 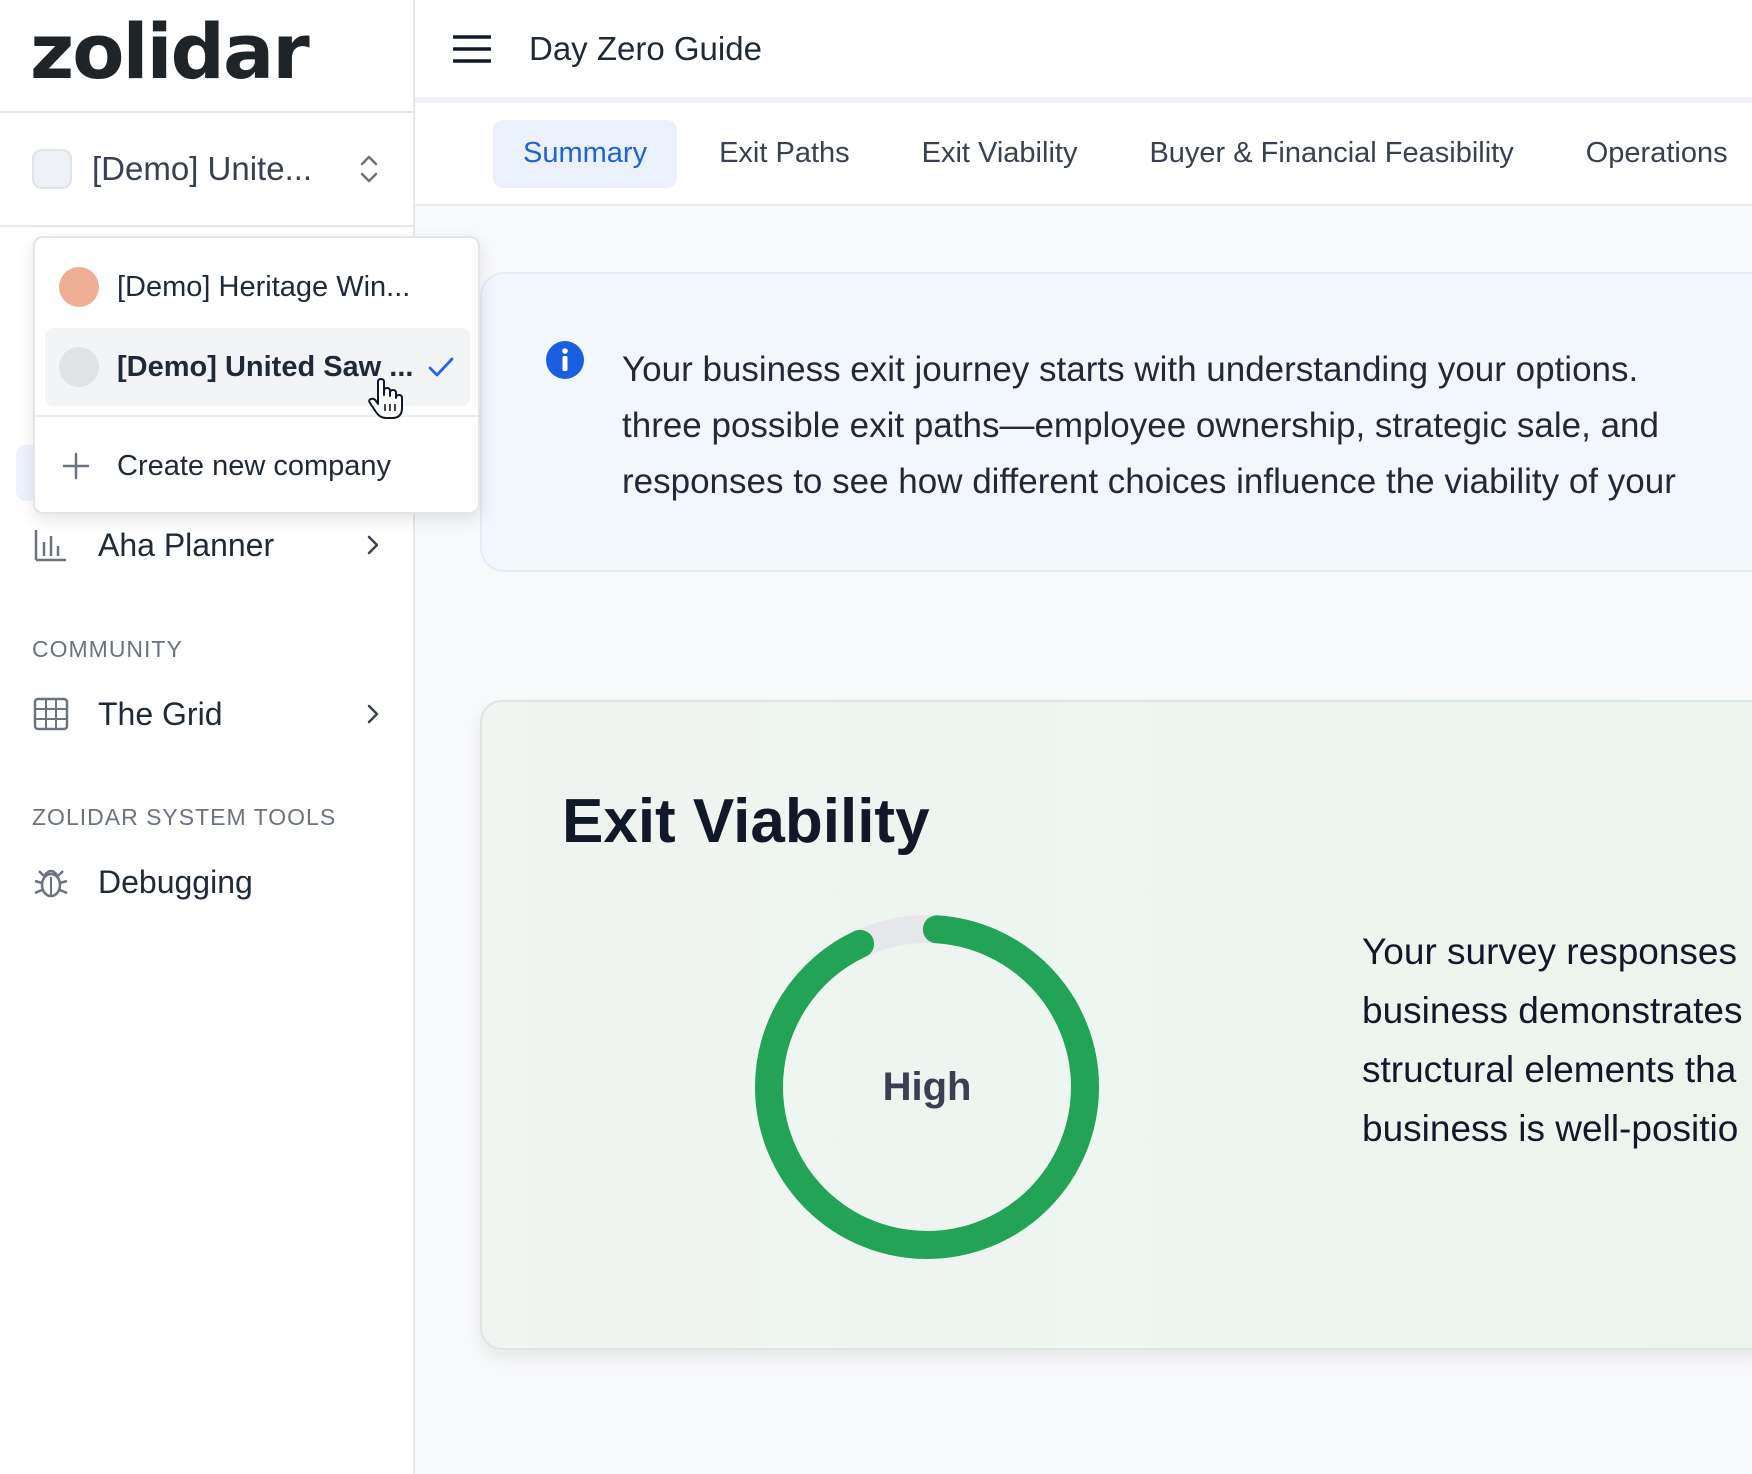 What do you see at coordinates (472, 49) in the screenshot?
I see `hamburger-menu-icon` at bounding box center [472, 49].